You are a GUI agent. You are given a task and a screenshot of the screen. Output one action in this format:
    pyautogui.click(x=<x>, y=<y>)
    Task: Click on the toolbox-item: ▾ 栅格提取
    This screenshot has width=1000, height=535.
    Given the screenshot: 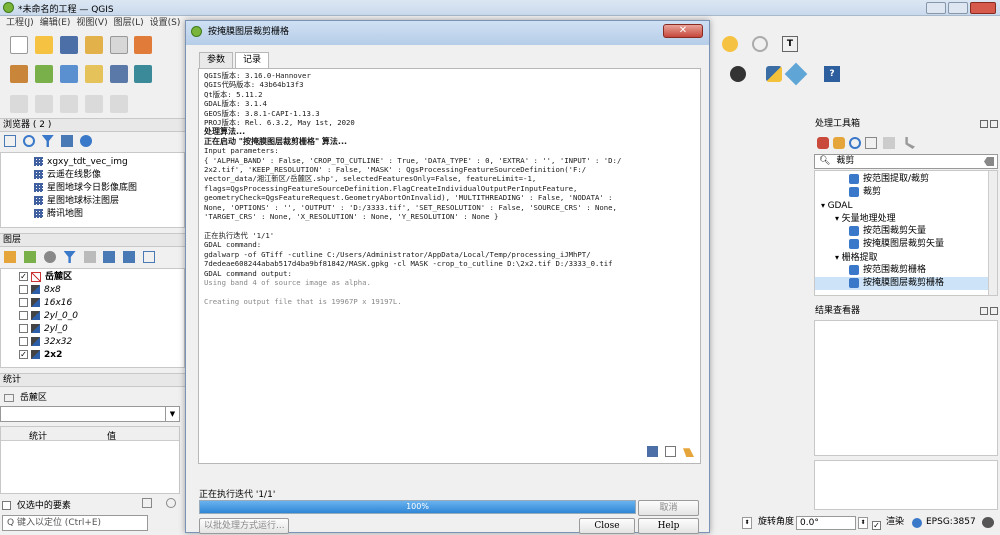 What is the action you would take?
    pyautogui.click(x=906, y=257)
    